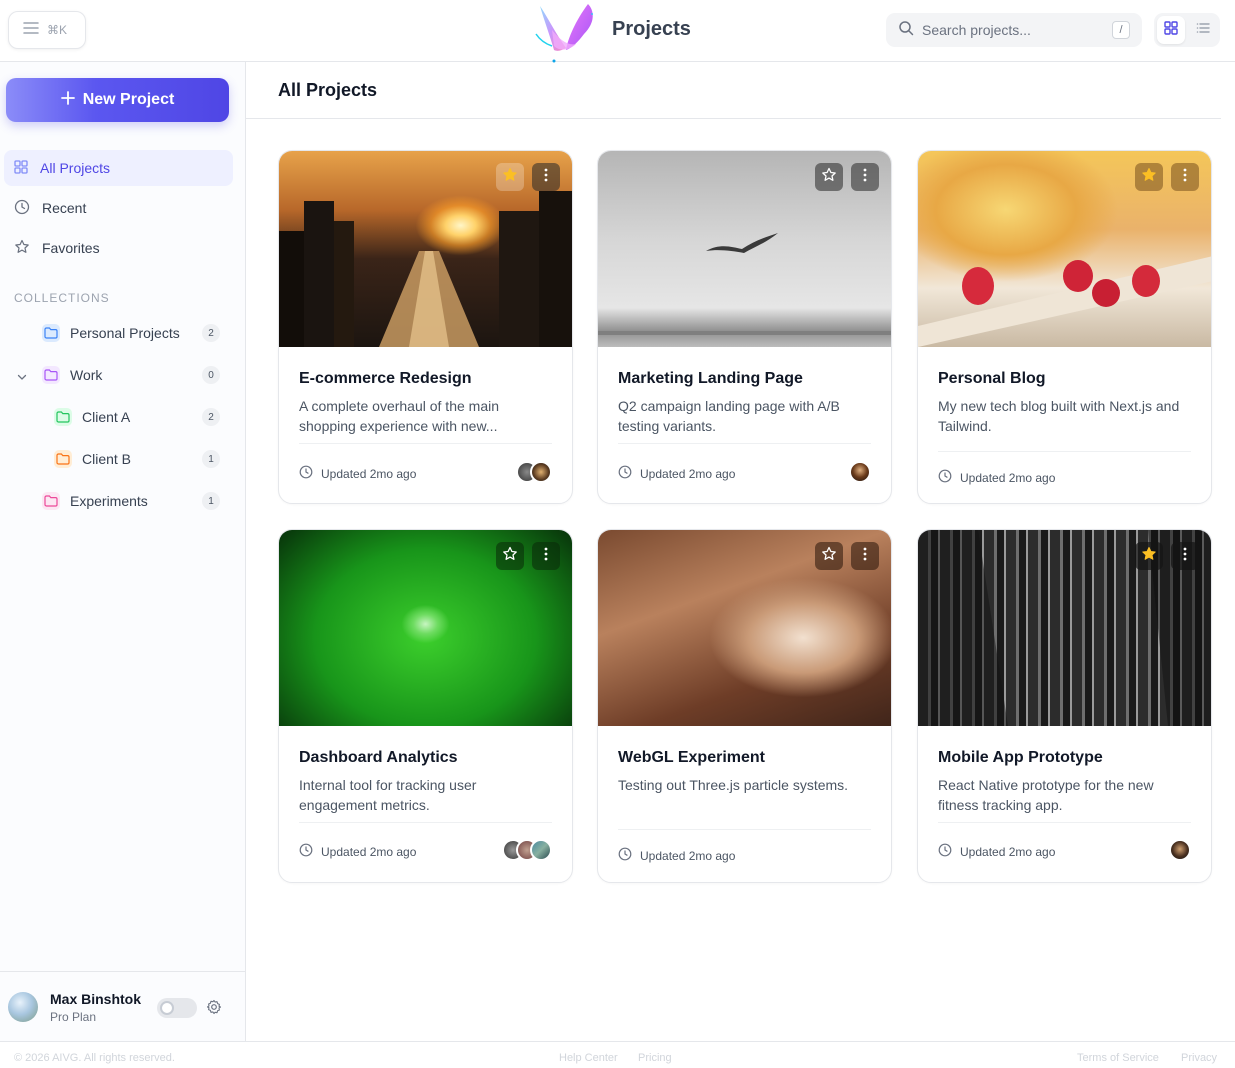  What do you see at coordinates (64, 208) in the screenshot?
I see `sidebar-item-label: Recent` at bounding box center [64, 208].